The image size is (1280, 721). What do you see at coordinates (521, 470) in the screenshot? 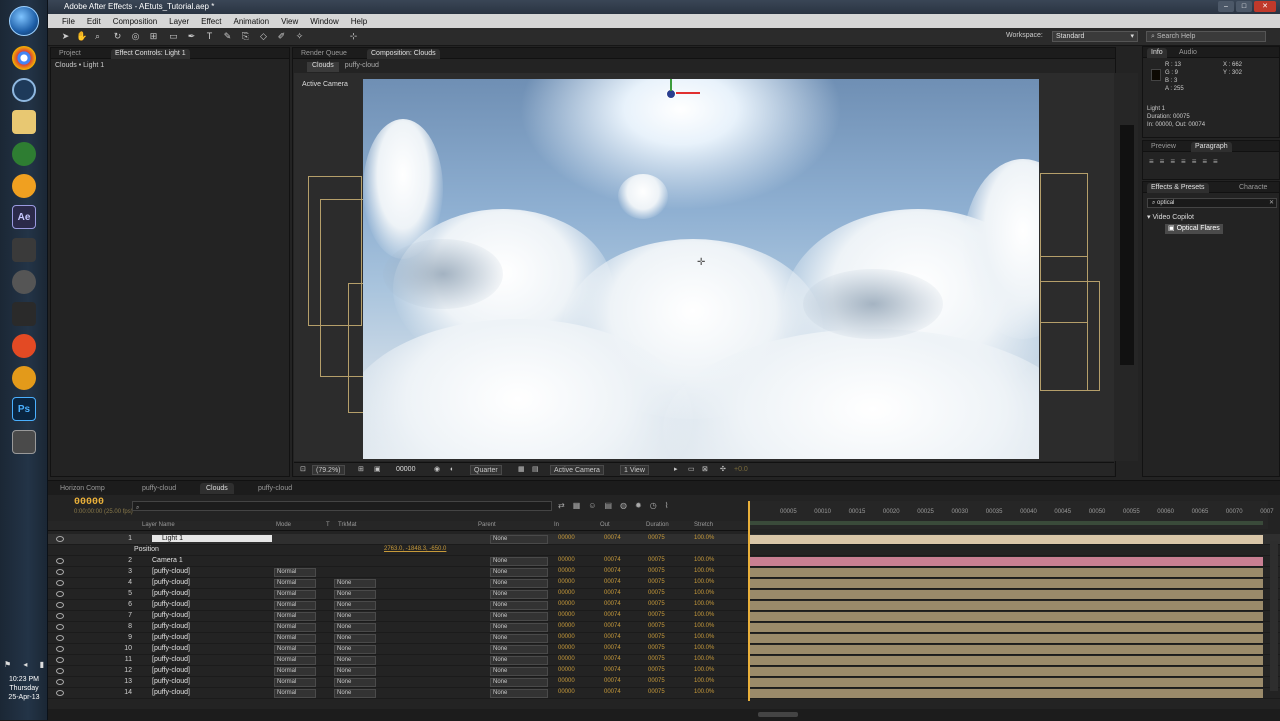
I see `region-of-interest-icon: ▦` at bounding box center [521, 470].